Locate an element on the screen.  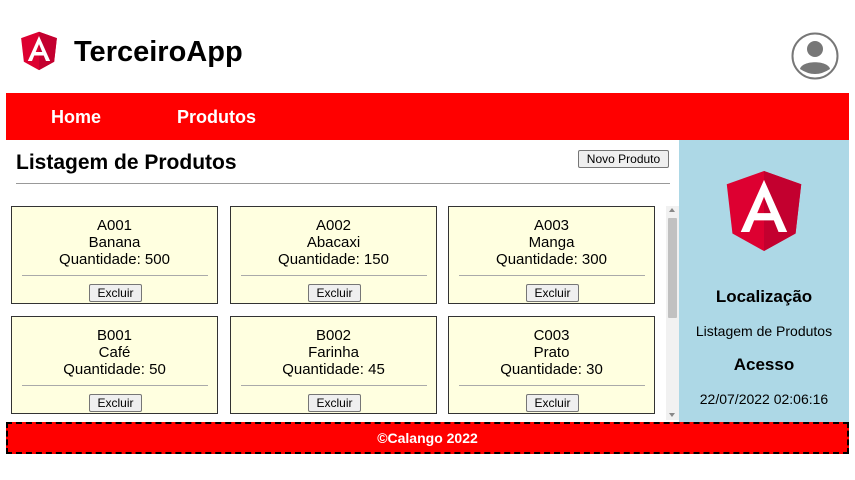
nav-item-produtos: Produtos is located at coordinates (216, 117).